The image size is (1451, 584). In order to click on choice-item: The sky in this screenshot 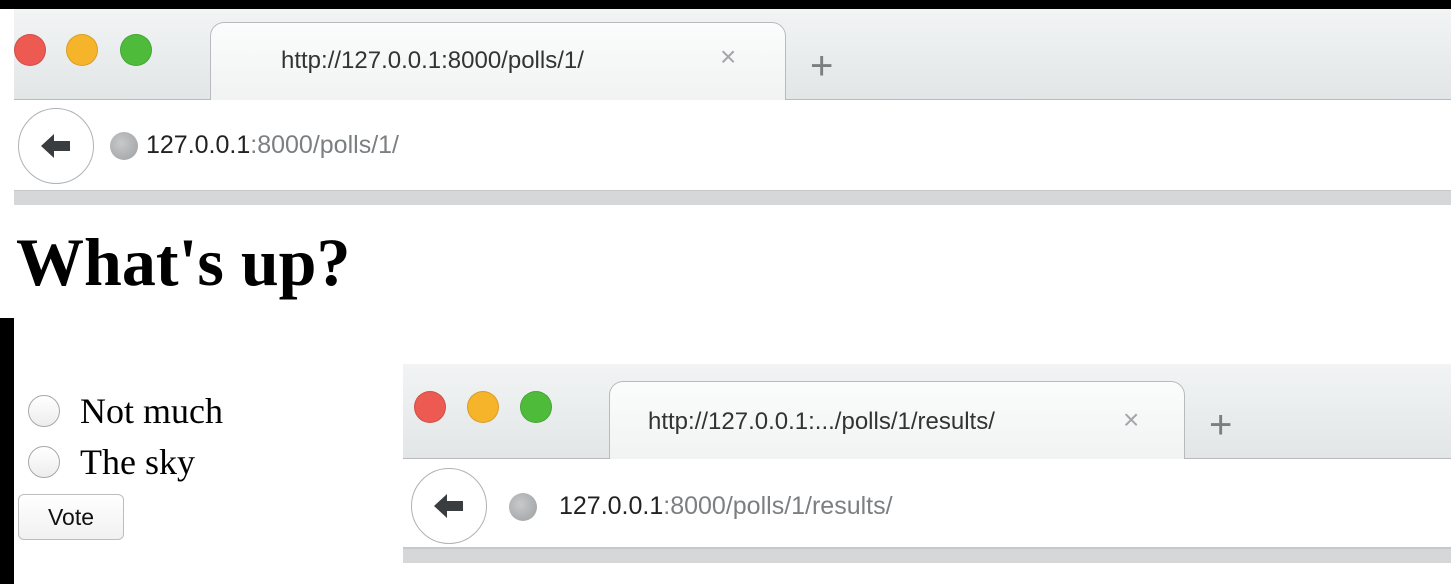, I will do `click(111, 462)`.